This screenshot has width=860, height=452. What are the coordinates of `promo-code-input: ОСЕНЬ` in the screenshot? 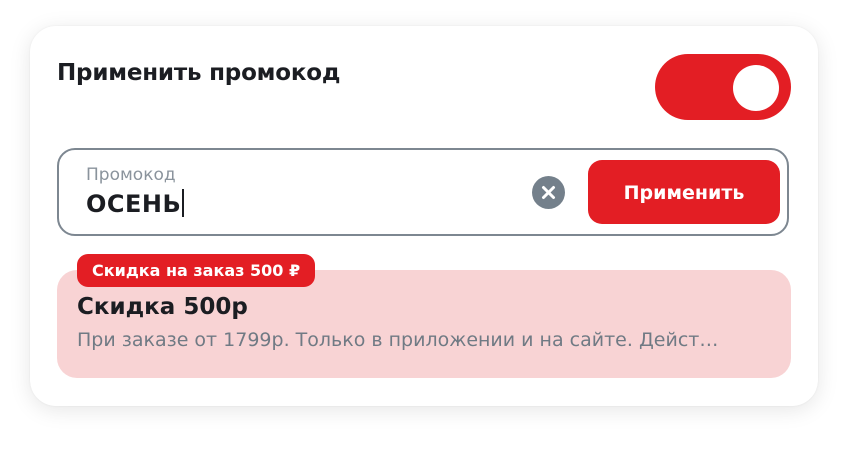 It's located at (135, 203).